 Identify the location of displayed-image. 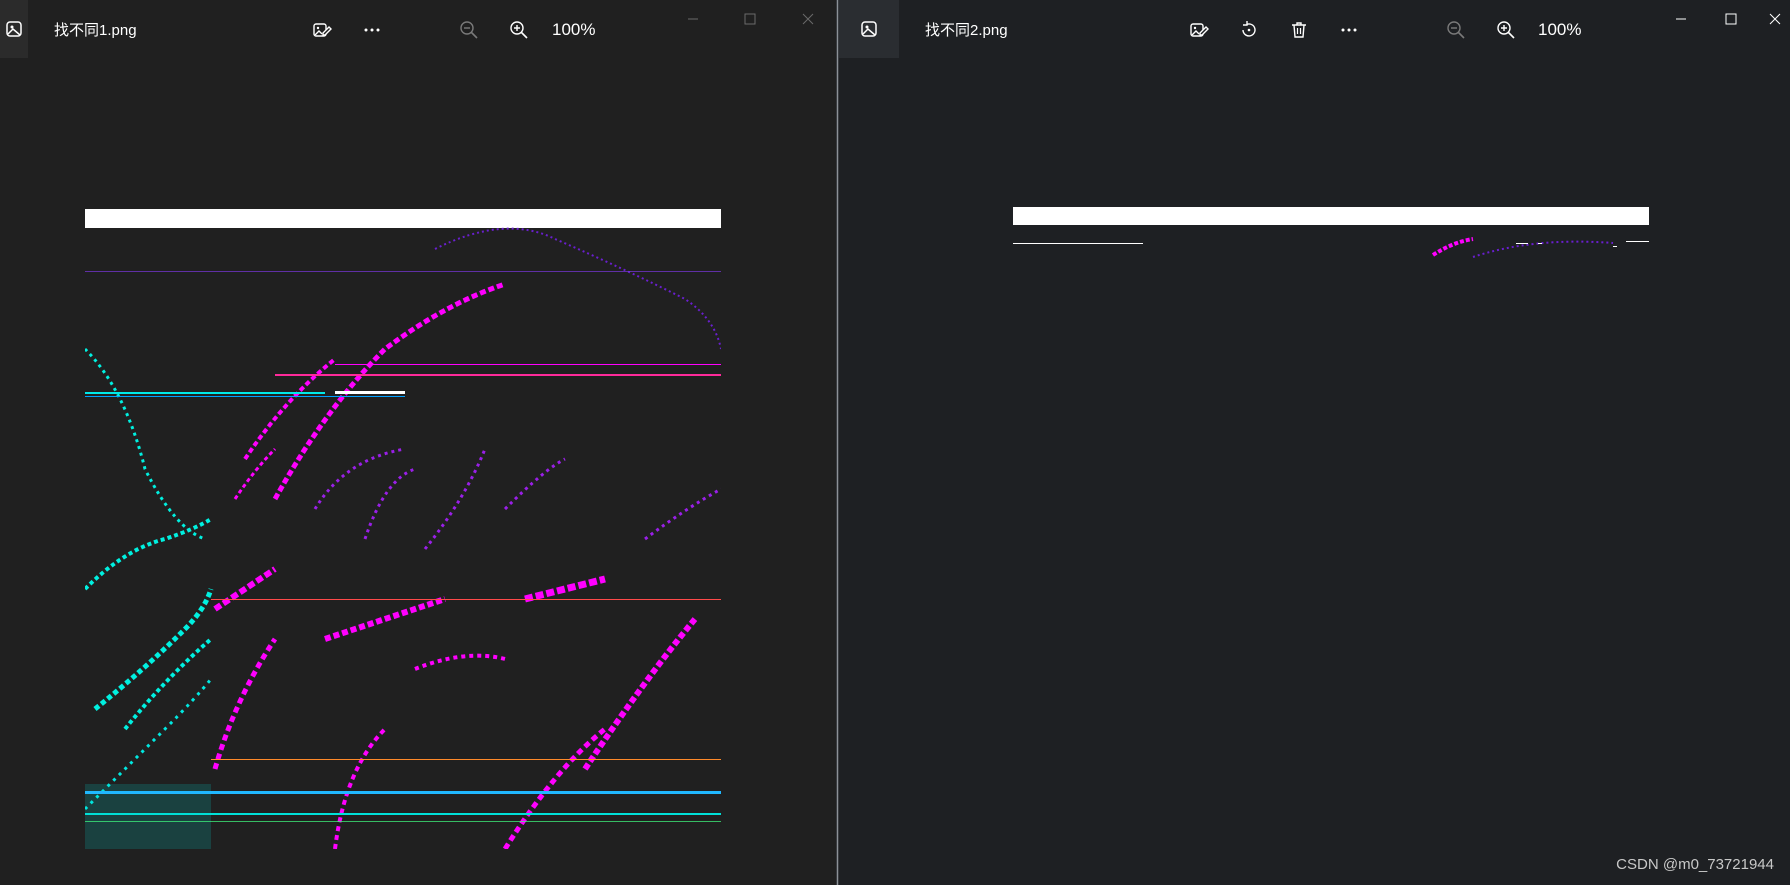
(1331, 237).